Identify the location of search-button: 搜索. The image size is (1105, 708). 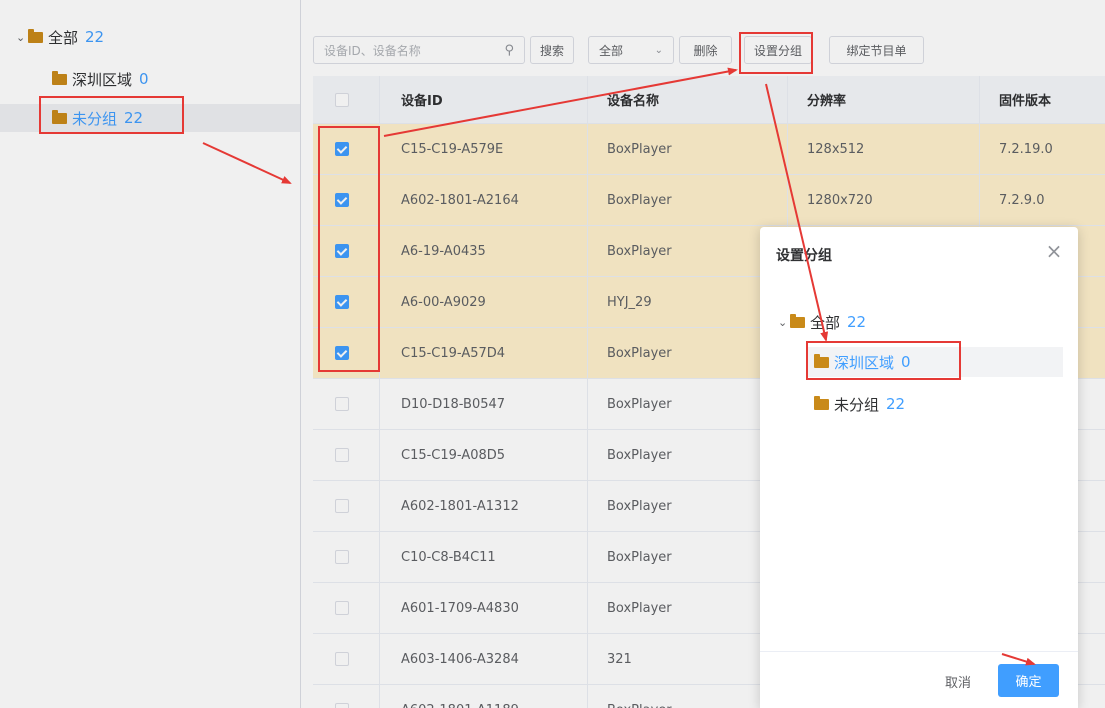
(552, 50).